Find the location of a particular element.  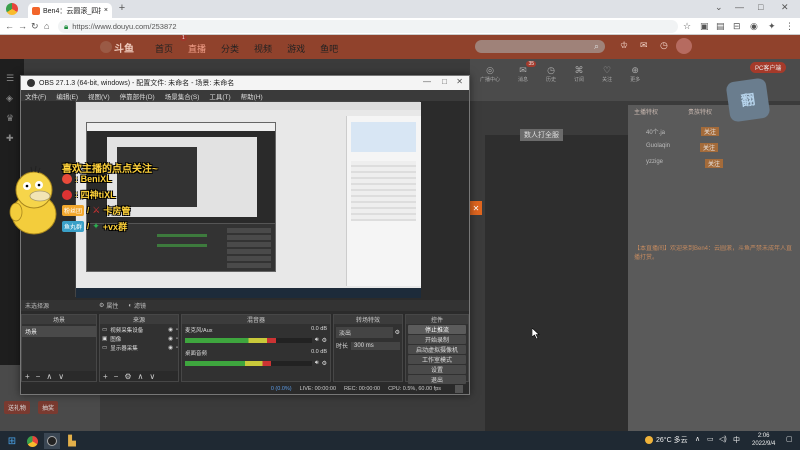

browser-logo-icon is located at coordinates (12, 9).